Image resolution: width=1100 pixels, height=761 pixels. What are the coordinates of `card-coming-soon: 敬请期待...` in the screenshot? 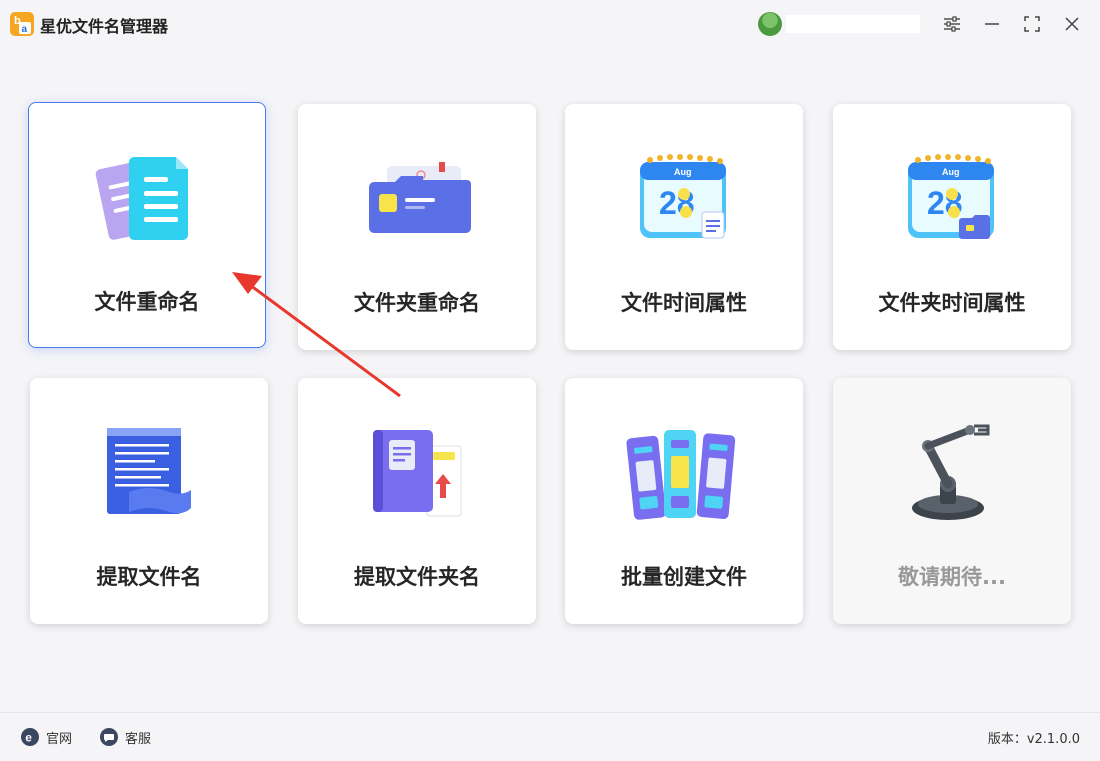 It's located at (952, 501).